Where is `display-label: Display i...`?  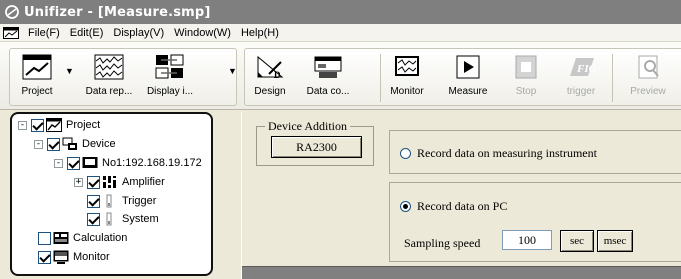
display-label: Display i... is located at coordinates (170, 91).